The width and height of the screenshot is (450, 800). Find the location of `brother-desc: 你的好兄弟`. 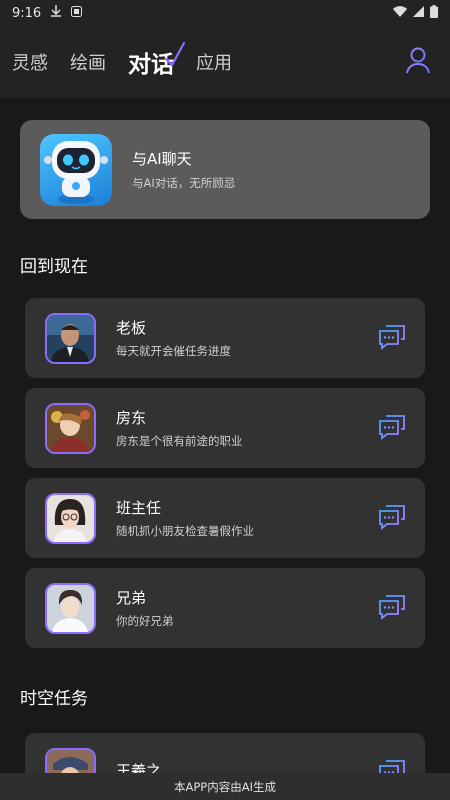

brother-desc: 你的好兄弟 is located at coordinates (145, 621).